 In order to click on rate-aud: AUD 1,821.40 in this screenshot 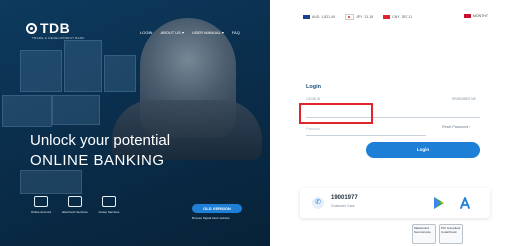, I will do `click(319, 17)`.